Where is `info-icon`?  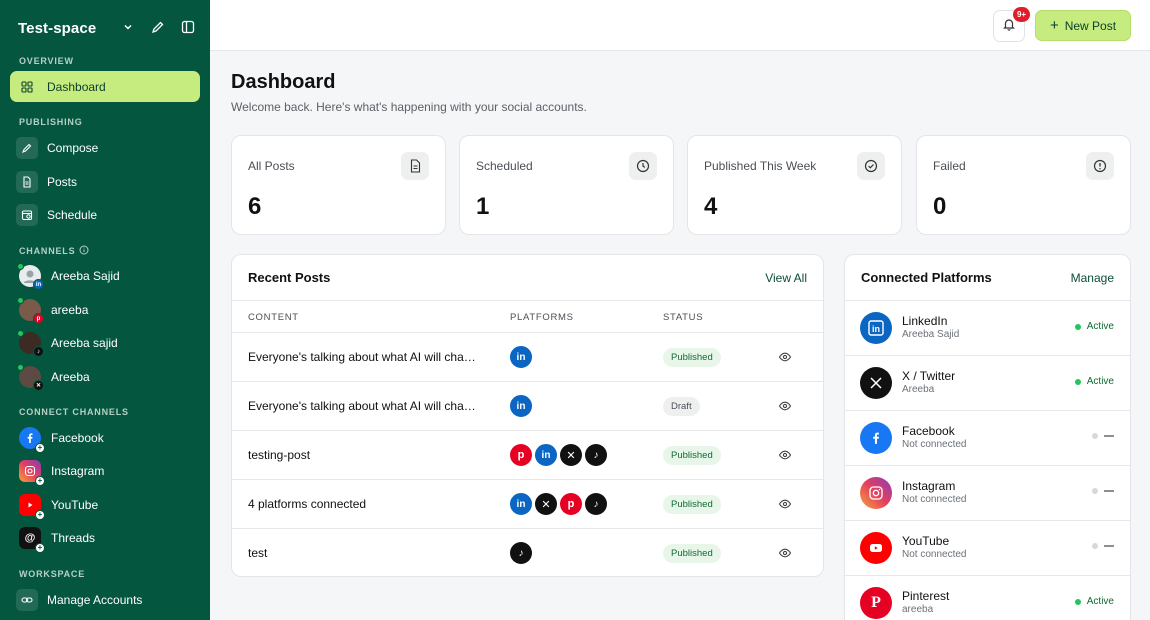
info-icon is located at coordinates (84, 251).